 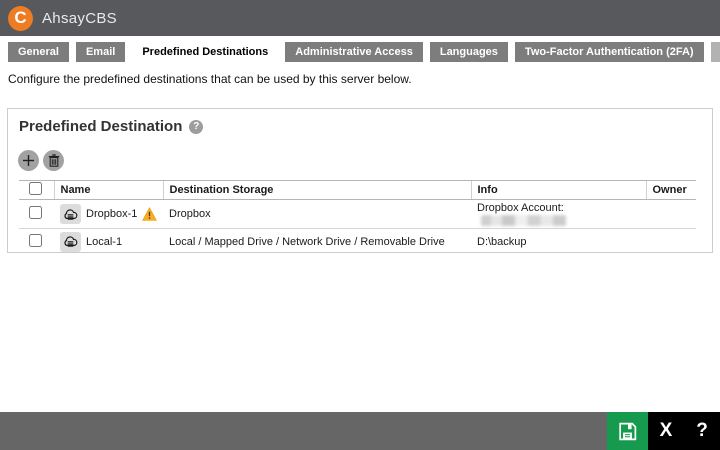 I want to click on save-icon, so click(x=628, y=431).